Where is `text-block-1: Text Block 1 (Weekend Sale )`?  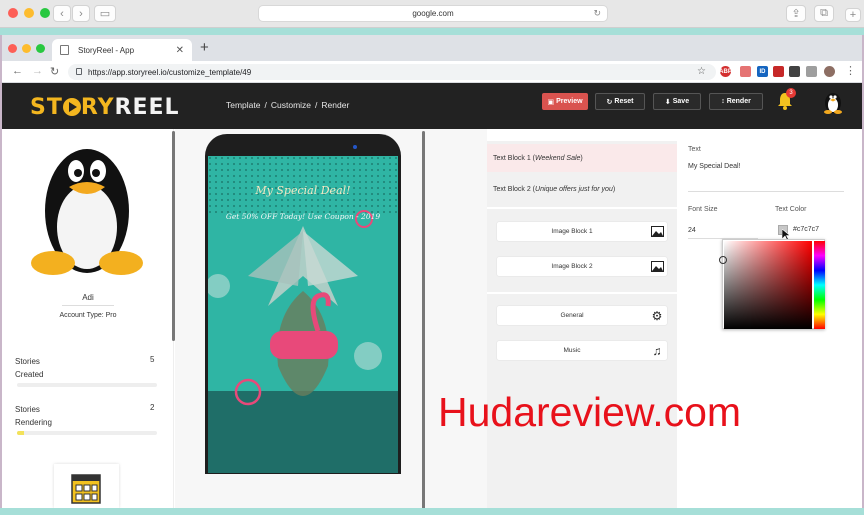
text-block-1: Text Block 1 (Weekend Sale ) is located at coordinates (582, 158).